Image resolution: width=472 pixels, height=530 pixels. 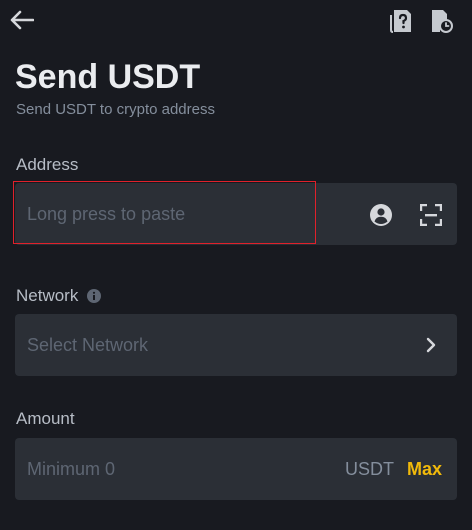 I want to click on scan-qr-button, so click(x=430, y=214).